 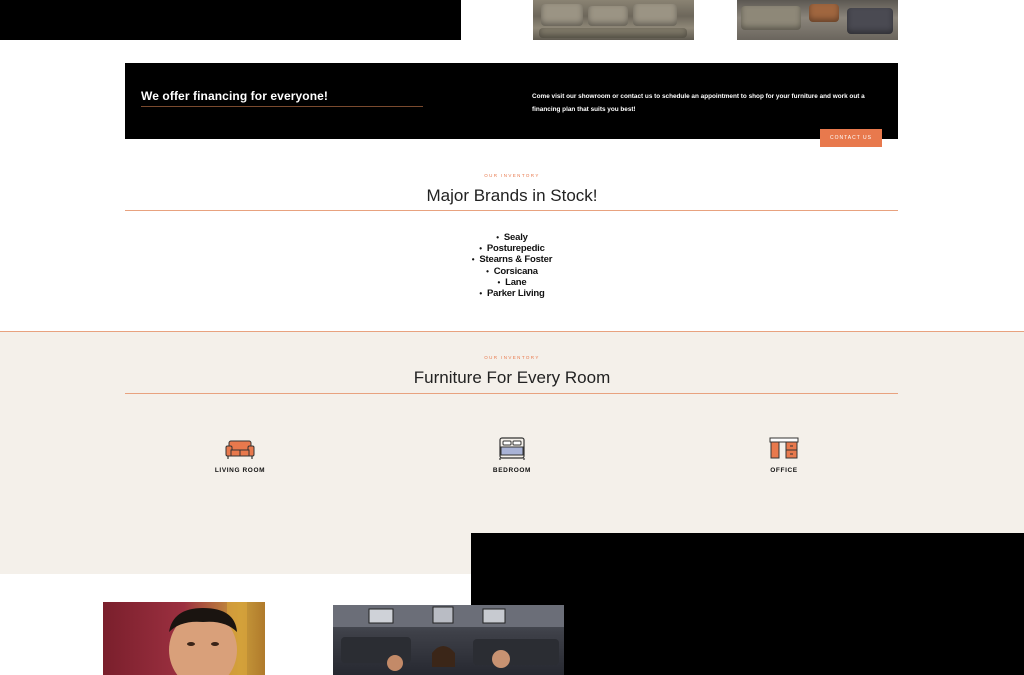 What do you see at coordinates (512, 248) in the screenshot?
I see `brand-item: Posturepedic` at bounding box center [512, 248].